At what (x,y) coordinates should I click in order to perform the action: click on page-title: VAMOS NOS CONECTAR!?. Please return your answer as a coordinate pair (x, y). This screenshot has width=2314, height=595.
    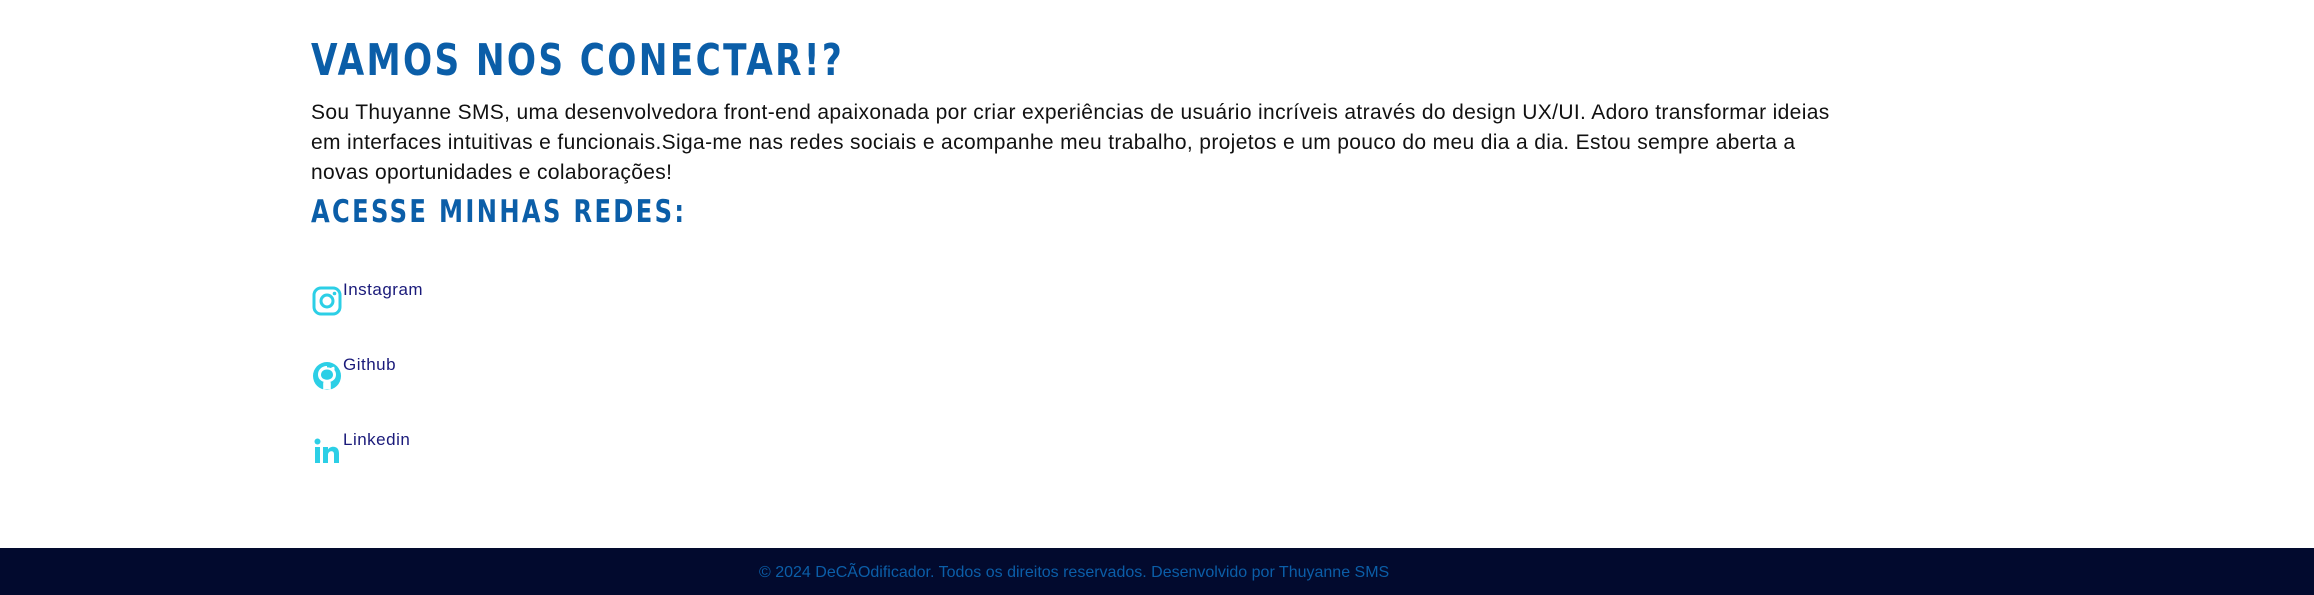
    Looking at the image, I should click on (578, 60).